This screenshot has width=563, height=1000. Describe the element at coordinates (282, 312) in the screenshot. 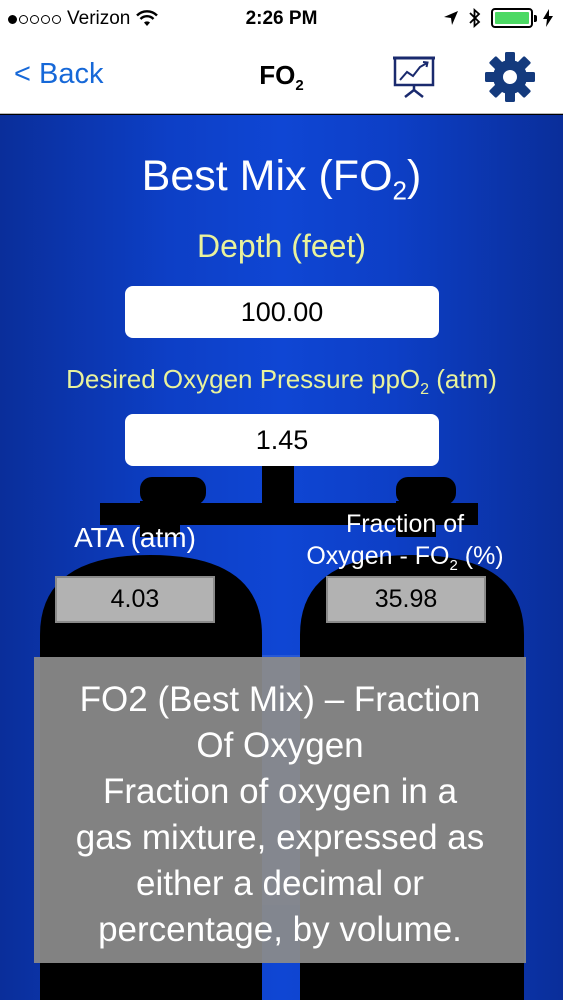

I see `depth-input` at that location.